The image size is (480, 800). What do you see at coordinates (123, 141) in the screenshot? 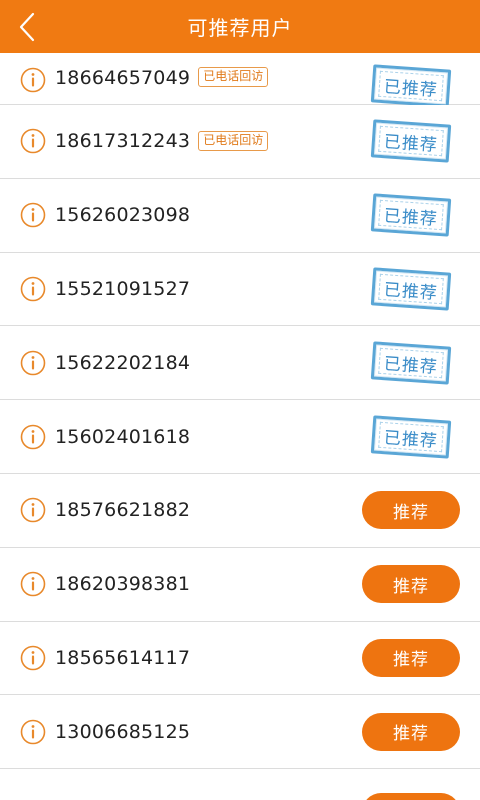
I see `phone-number: 18617312243` at bounding box center [123, 141].